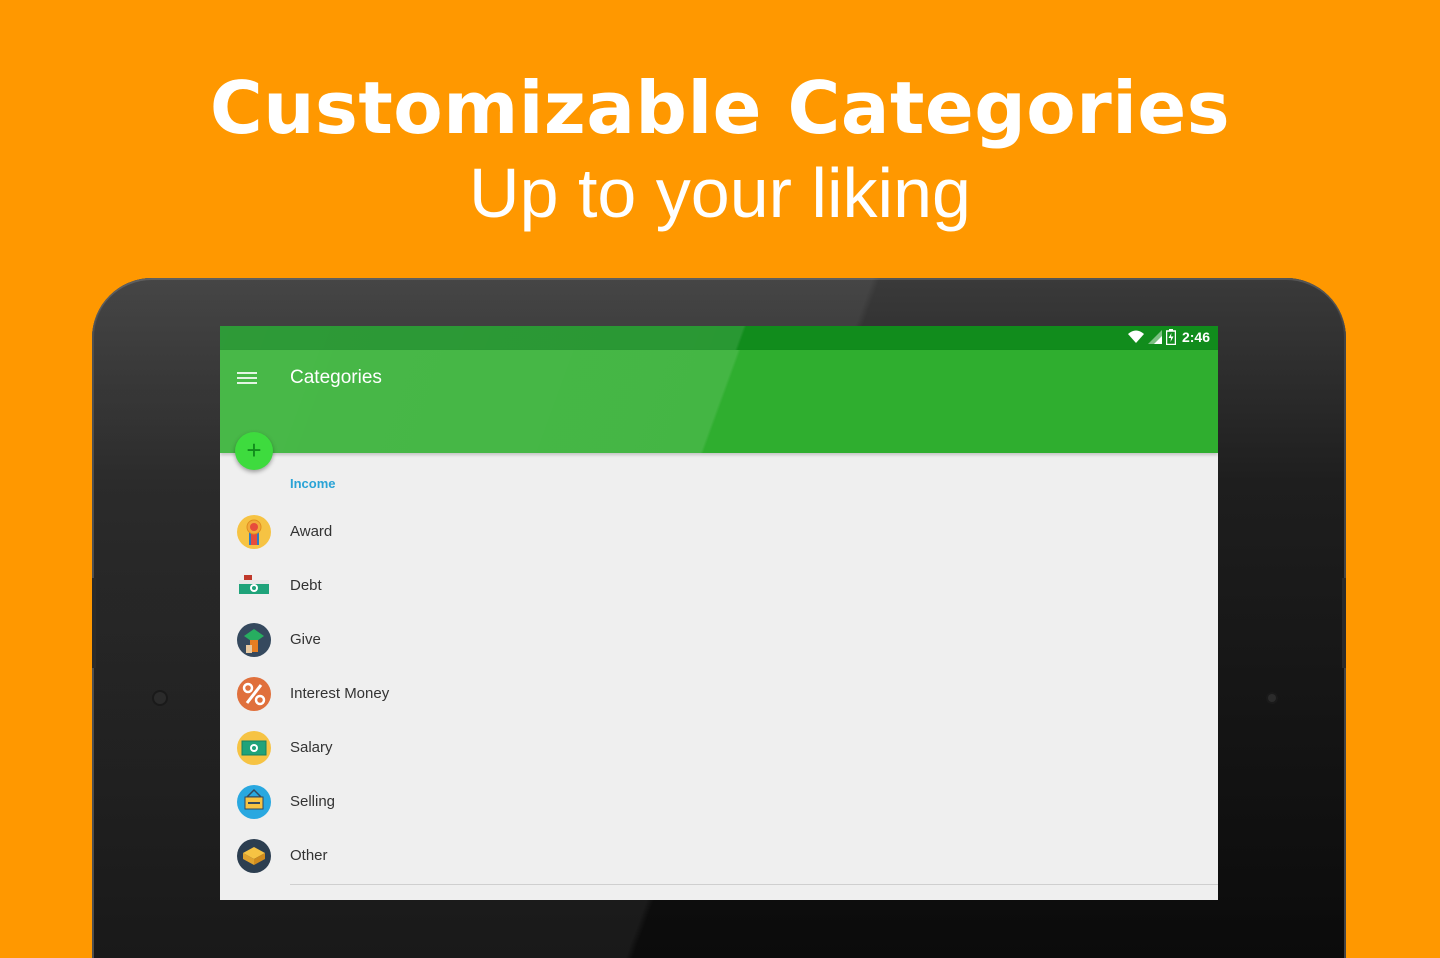 Image resolution: width=1440 pixels, height=958 pixels. Describe the element at coordinates (160, 698) in the screenshot. I see `front-camera` at that location.